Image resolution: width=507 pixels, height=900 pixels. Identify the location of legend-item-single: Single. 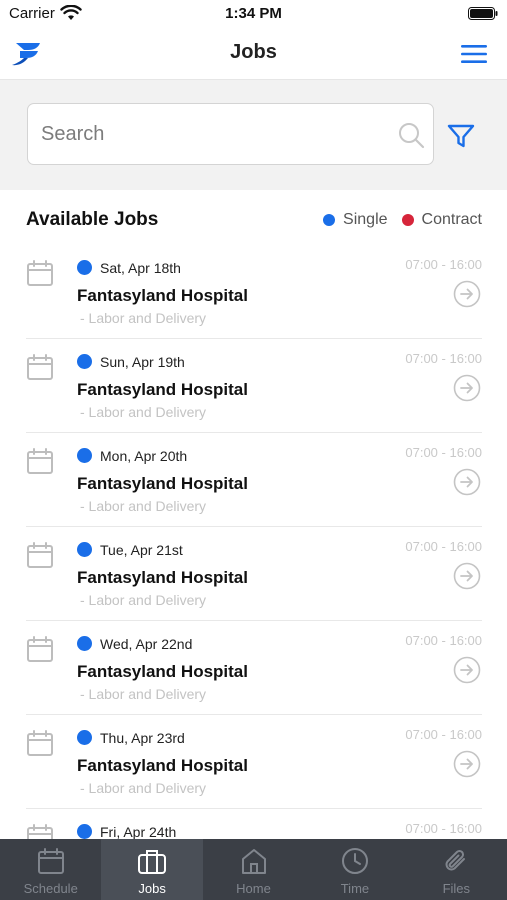
(355, 220).